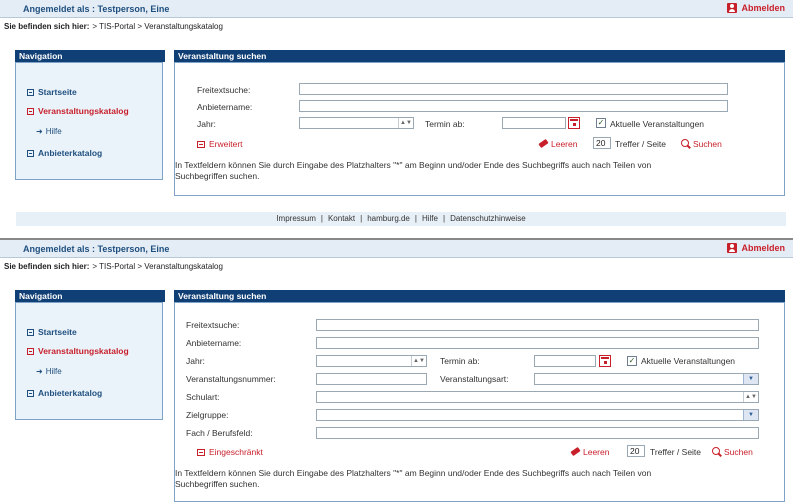 This screenshot has height=502, width=793. I want to click on termin-label: Termin ab:, so click(445, 124).